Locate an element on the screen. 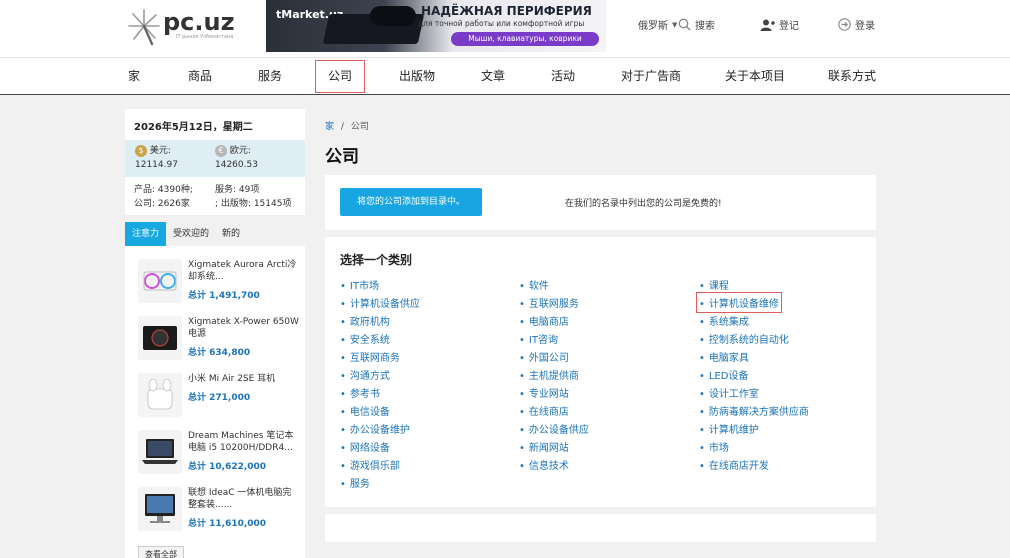 The width and height of the screenshot is (1010, 558). category-link: 计算机维护 is located at coordinates (729, 428).